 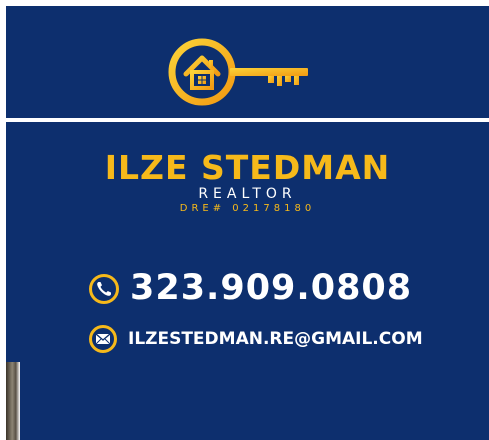 I want to click on phone-contact: 323.909.0808, so click(x=250, y=288).